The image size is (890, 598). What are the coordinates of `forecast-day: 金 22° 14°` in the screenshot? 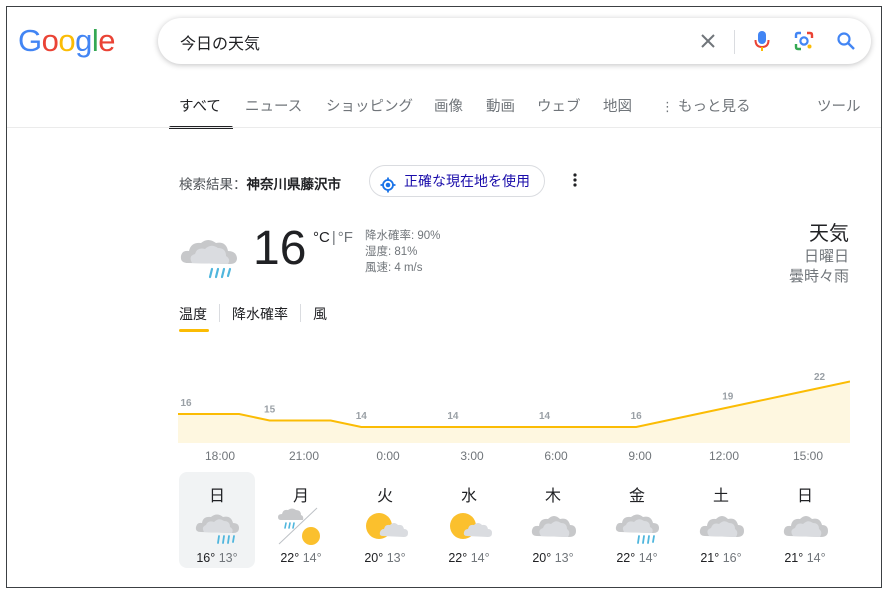 It's located at (637, 520).